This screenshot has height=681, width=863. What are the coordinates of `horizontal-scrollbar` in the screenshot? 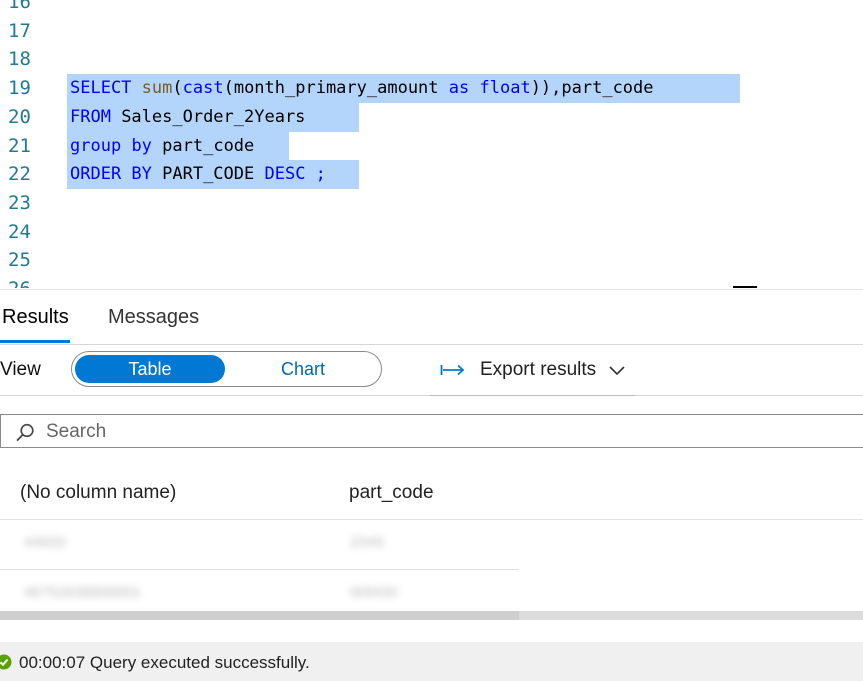 It's located at (431, 615).